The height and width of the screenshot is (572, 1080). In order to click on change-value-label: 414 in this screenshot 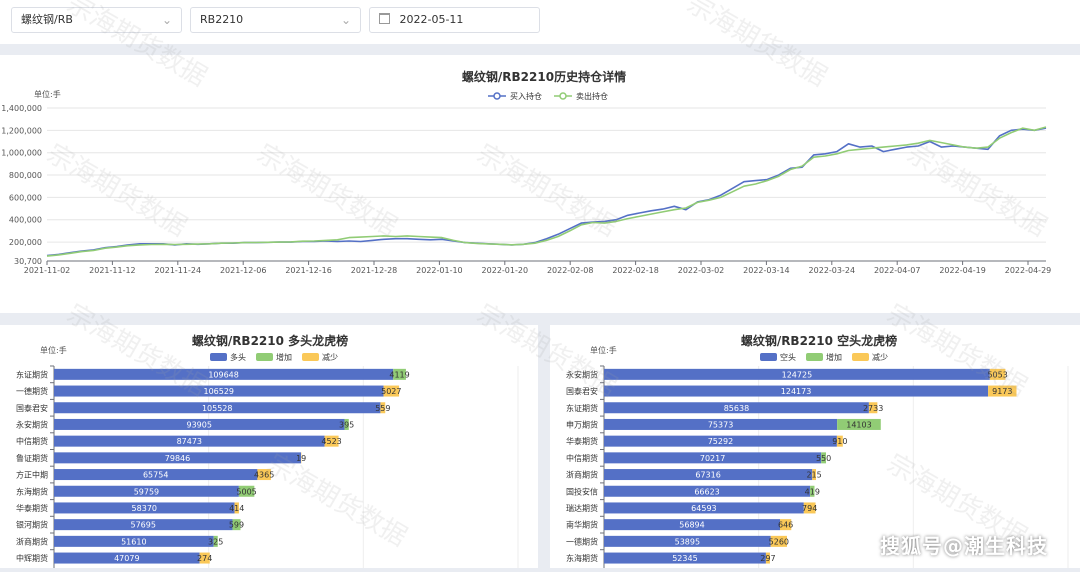, I will do `click(236, 508)`.